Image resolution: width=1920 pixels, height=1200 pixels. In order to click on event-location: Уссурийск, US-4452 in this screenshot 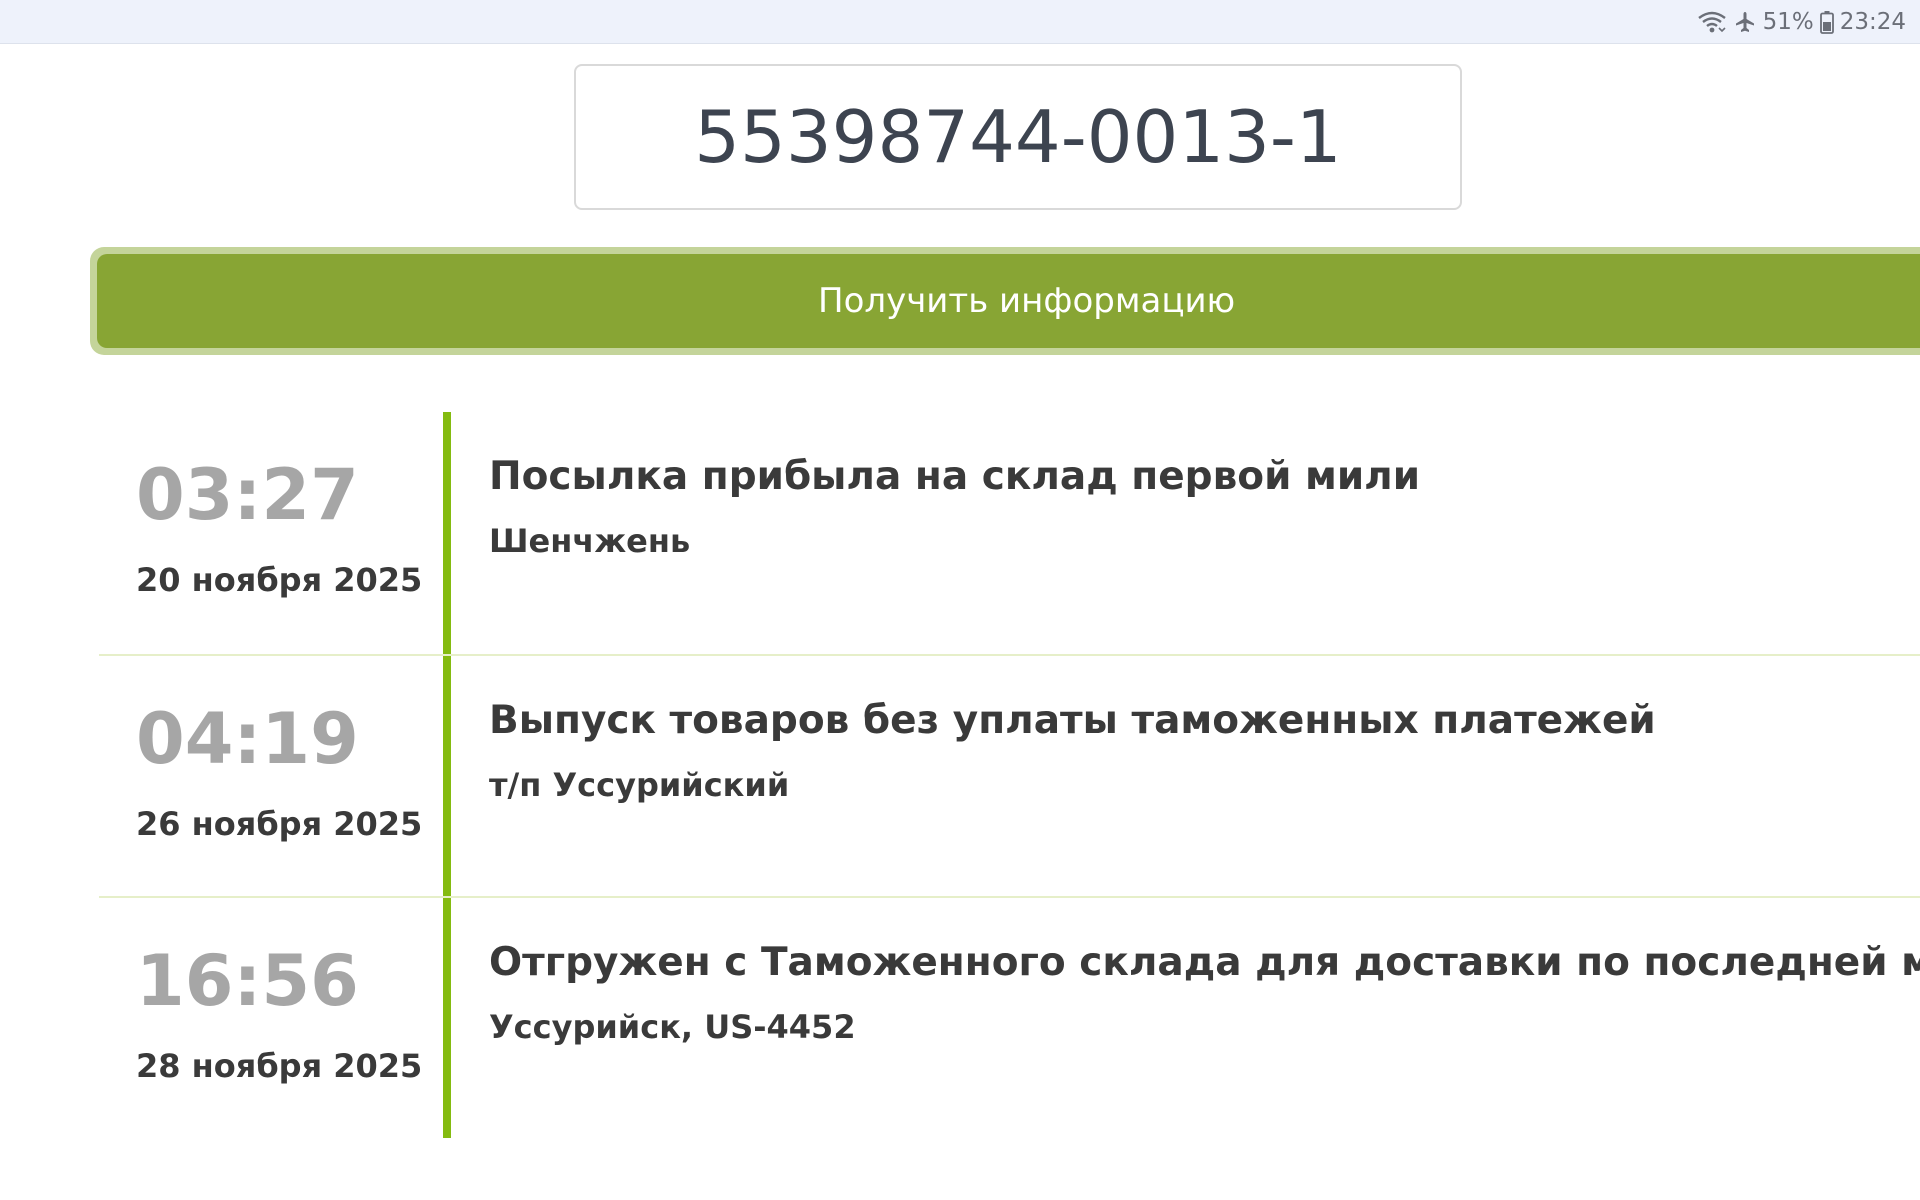, I will do `click(672, 1027)`.